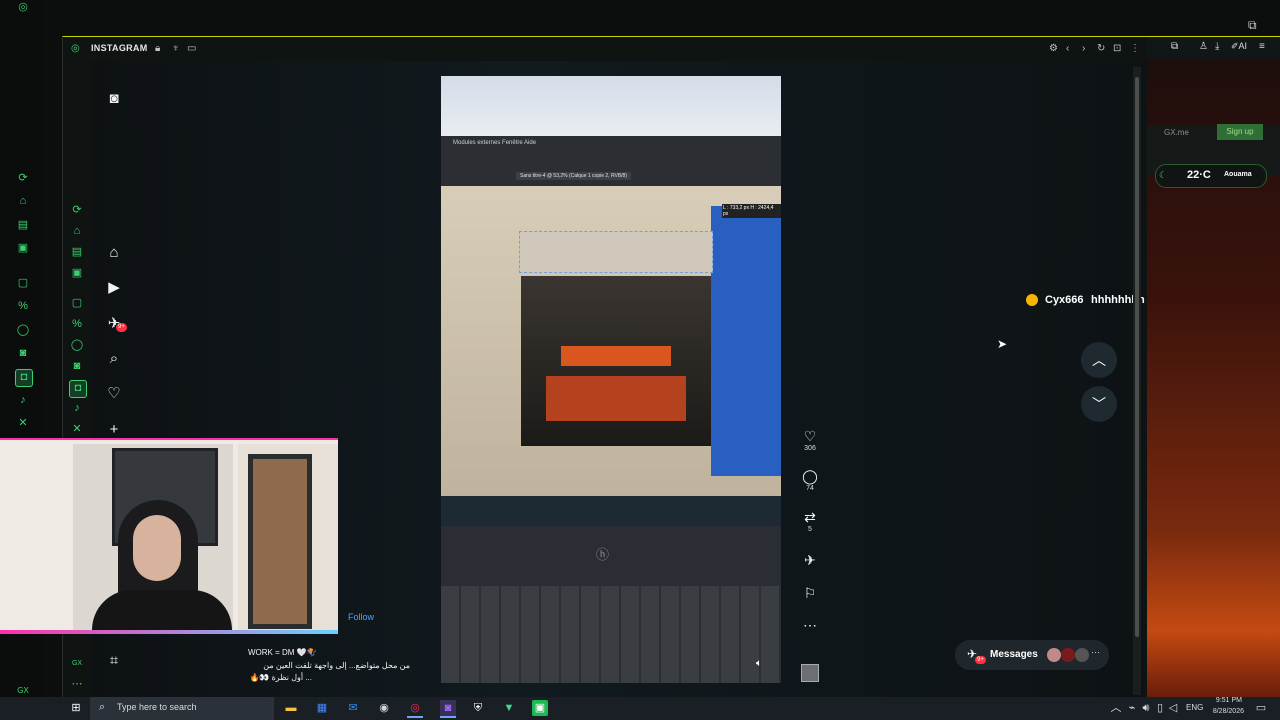 Image resolution: width=1280 pixels, height=720 pixels. I want to click on instagram-logo-icon: ◙, so click(114, 99).